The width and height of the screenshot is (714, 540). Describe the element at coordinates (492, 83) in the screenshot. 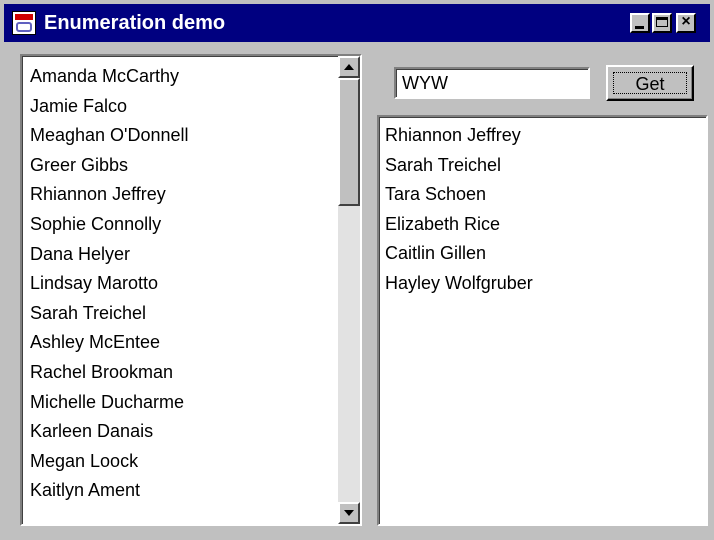

I see `search-input` at that location.